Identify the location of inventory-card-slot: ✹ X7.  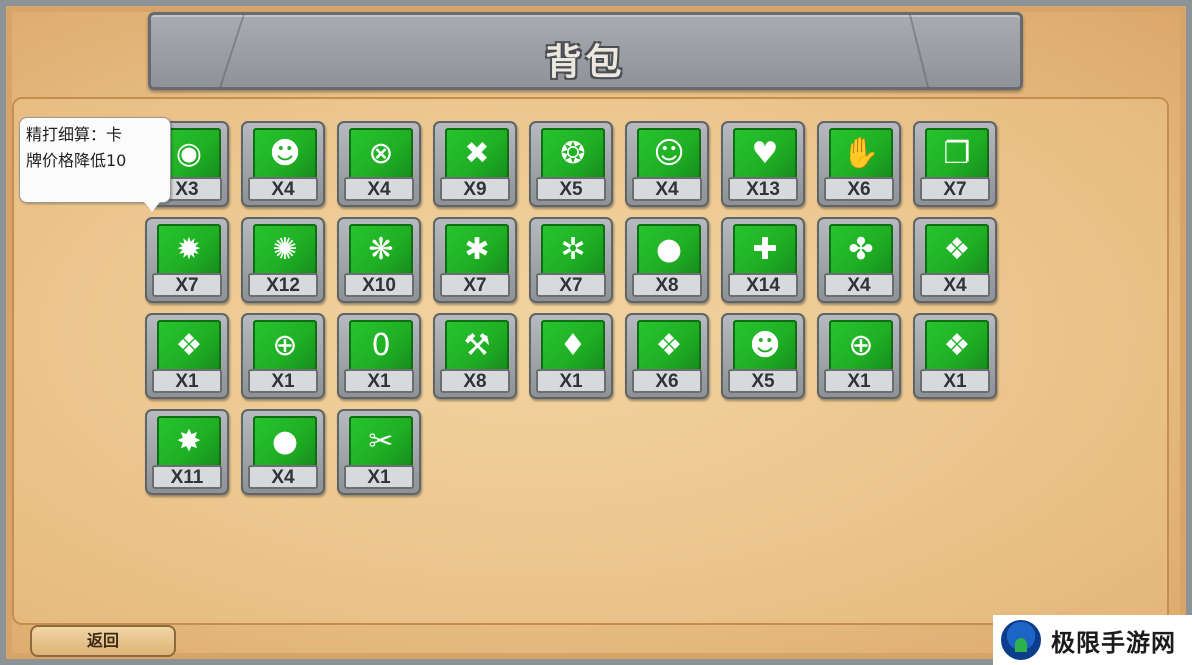
(187, 260).